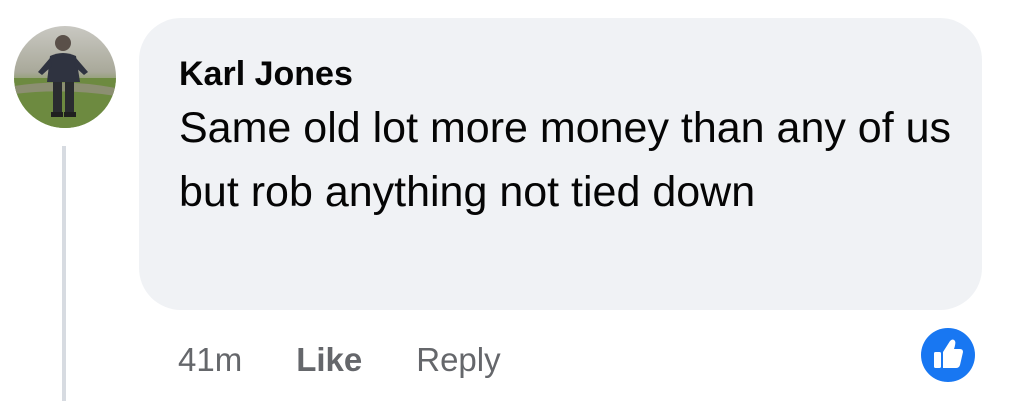 The height and width of the screenshot is (401, 1024). Describe the element at coordinates (65, 77) in the screenshot. I see `avatar` at that location.